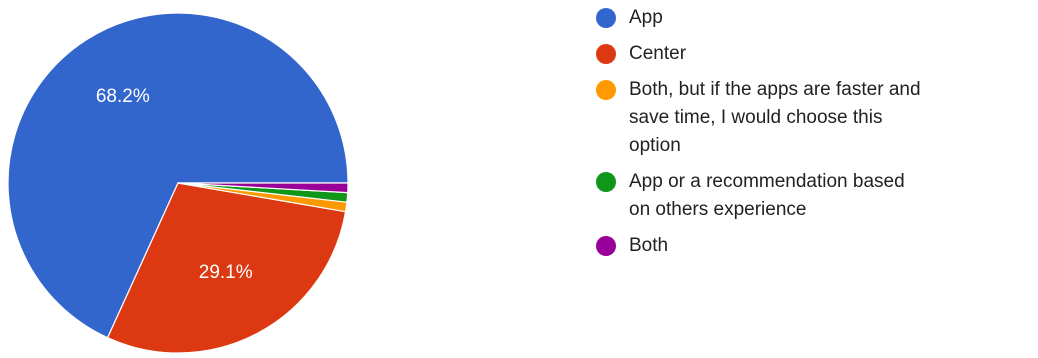 The height and width of the screenshot is (358, 1038). Describe the element at coordinates (226, 272) in the screenshot. I see `slice-value-label-1: 29.1%` at that location.